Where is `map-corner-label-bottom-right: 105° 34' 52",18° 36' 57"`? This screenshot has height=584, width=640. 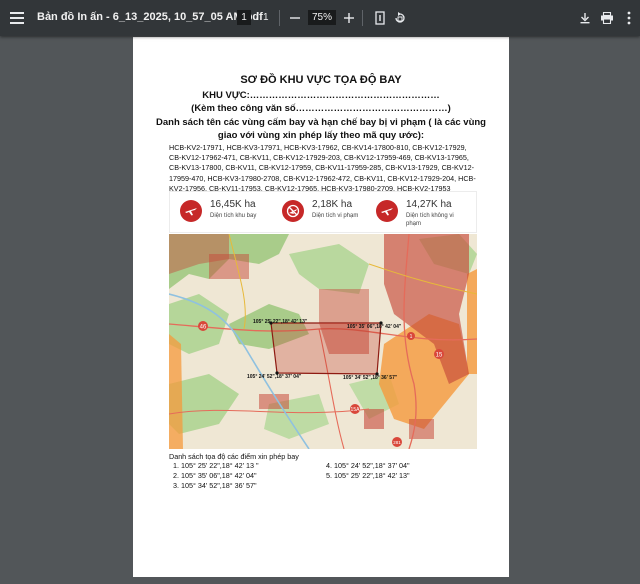 map-corner-label-bottom-right: 105° 34' 52",18° 36' 57" is located at coordinates (370, 378).